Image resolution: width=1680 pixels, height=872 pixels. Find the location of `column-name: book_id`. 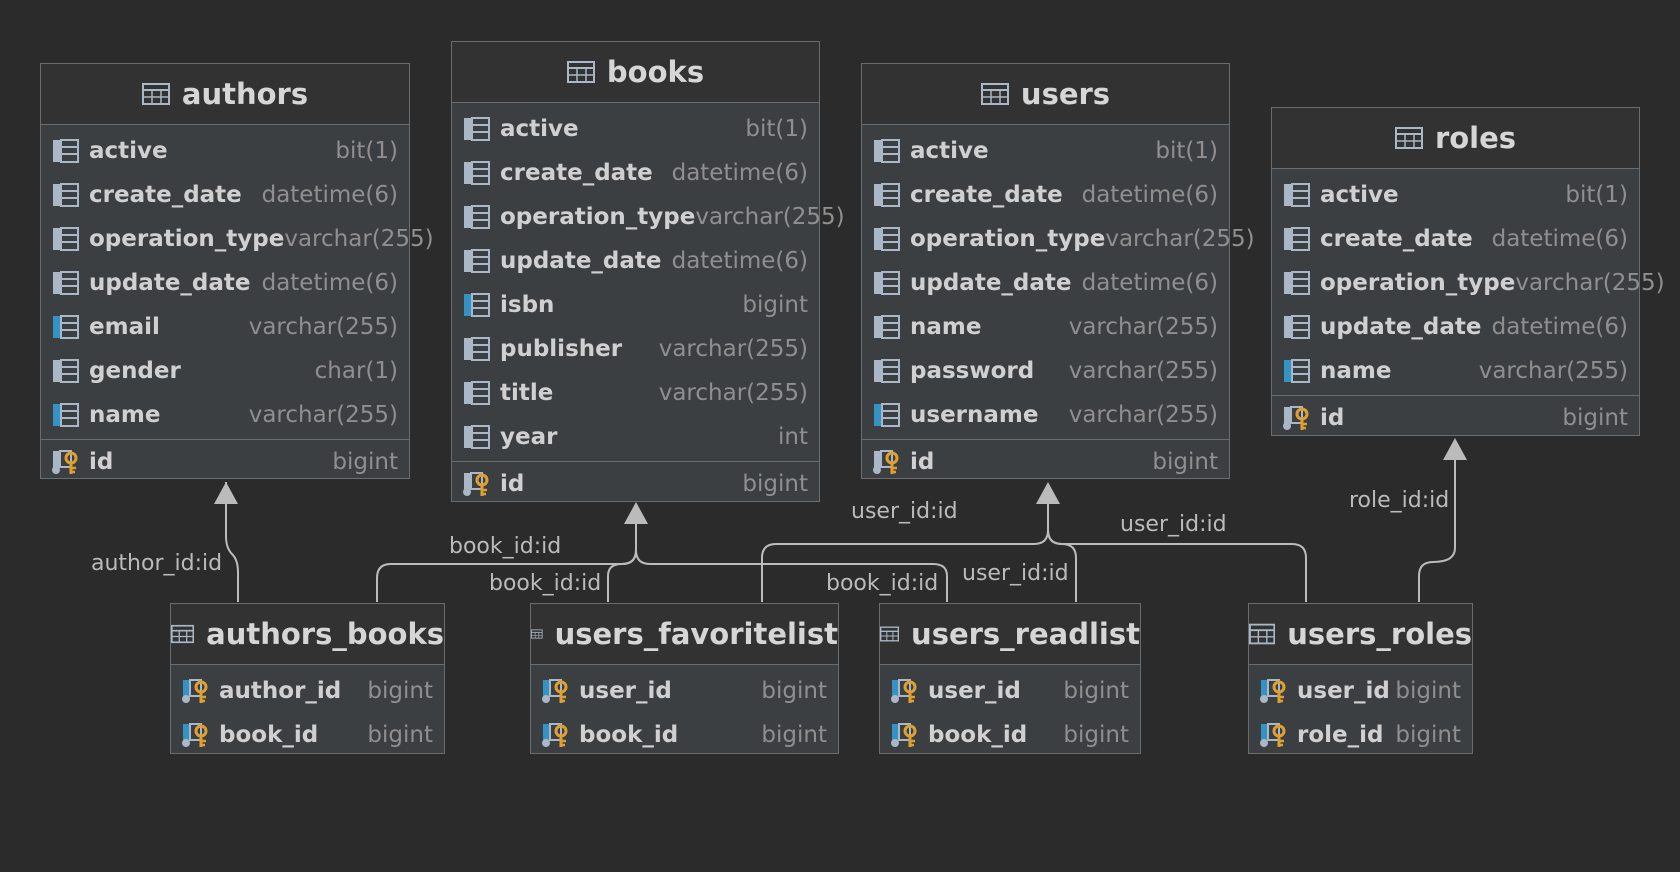

column-name: book_id is located at coordinates (269, 735).